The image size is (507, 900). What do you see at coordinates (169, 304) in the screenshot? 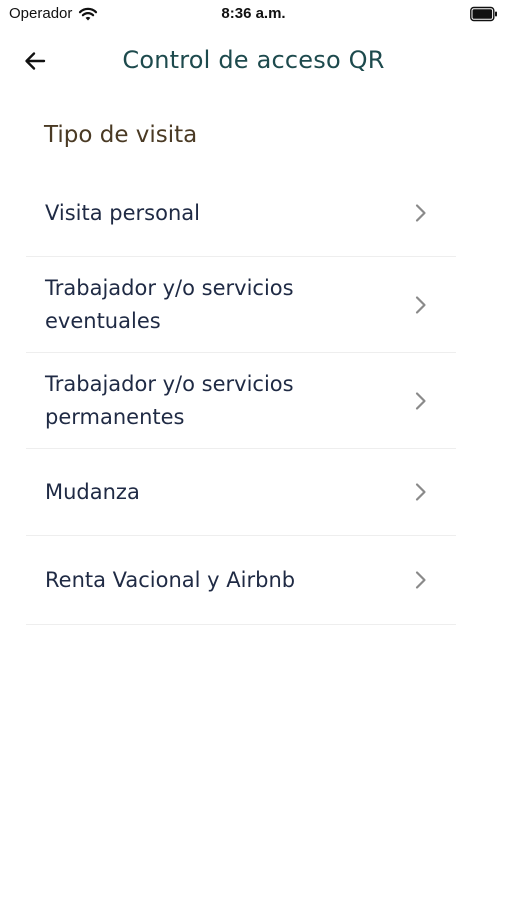
I see `list-item-label: Trabajador y/o servicios eventuales` at bounding box center [169, 304].